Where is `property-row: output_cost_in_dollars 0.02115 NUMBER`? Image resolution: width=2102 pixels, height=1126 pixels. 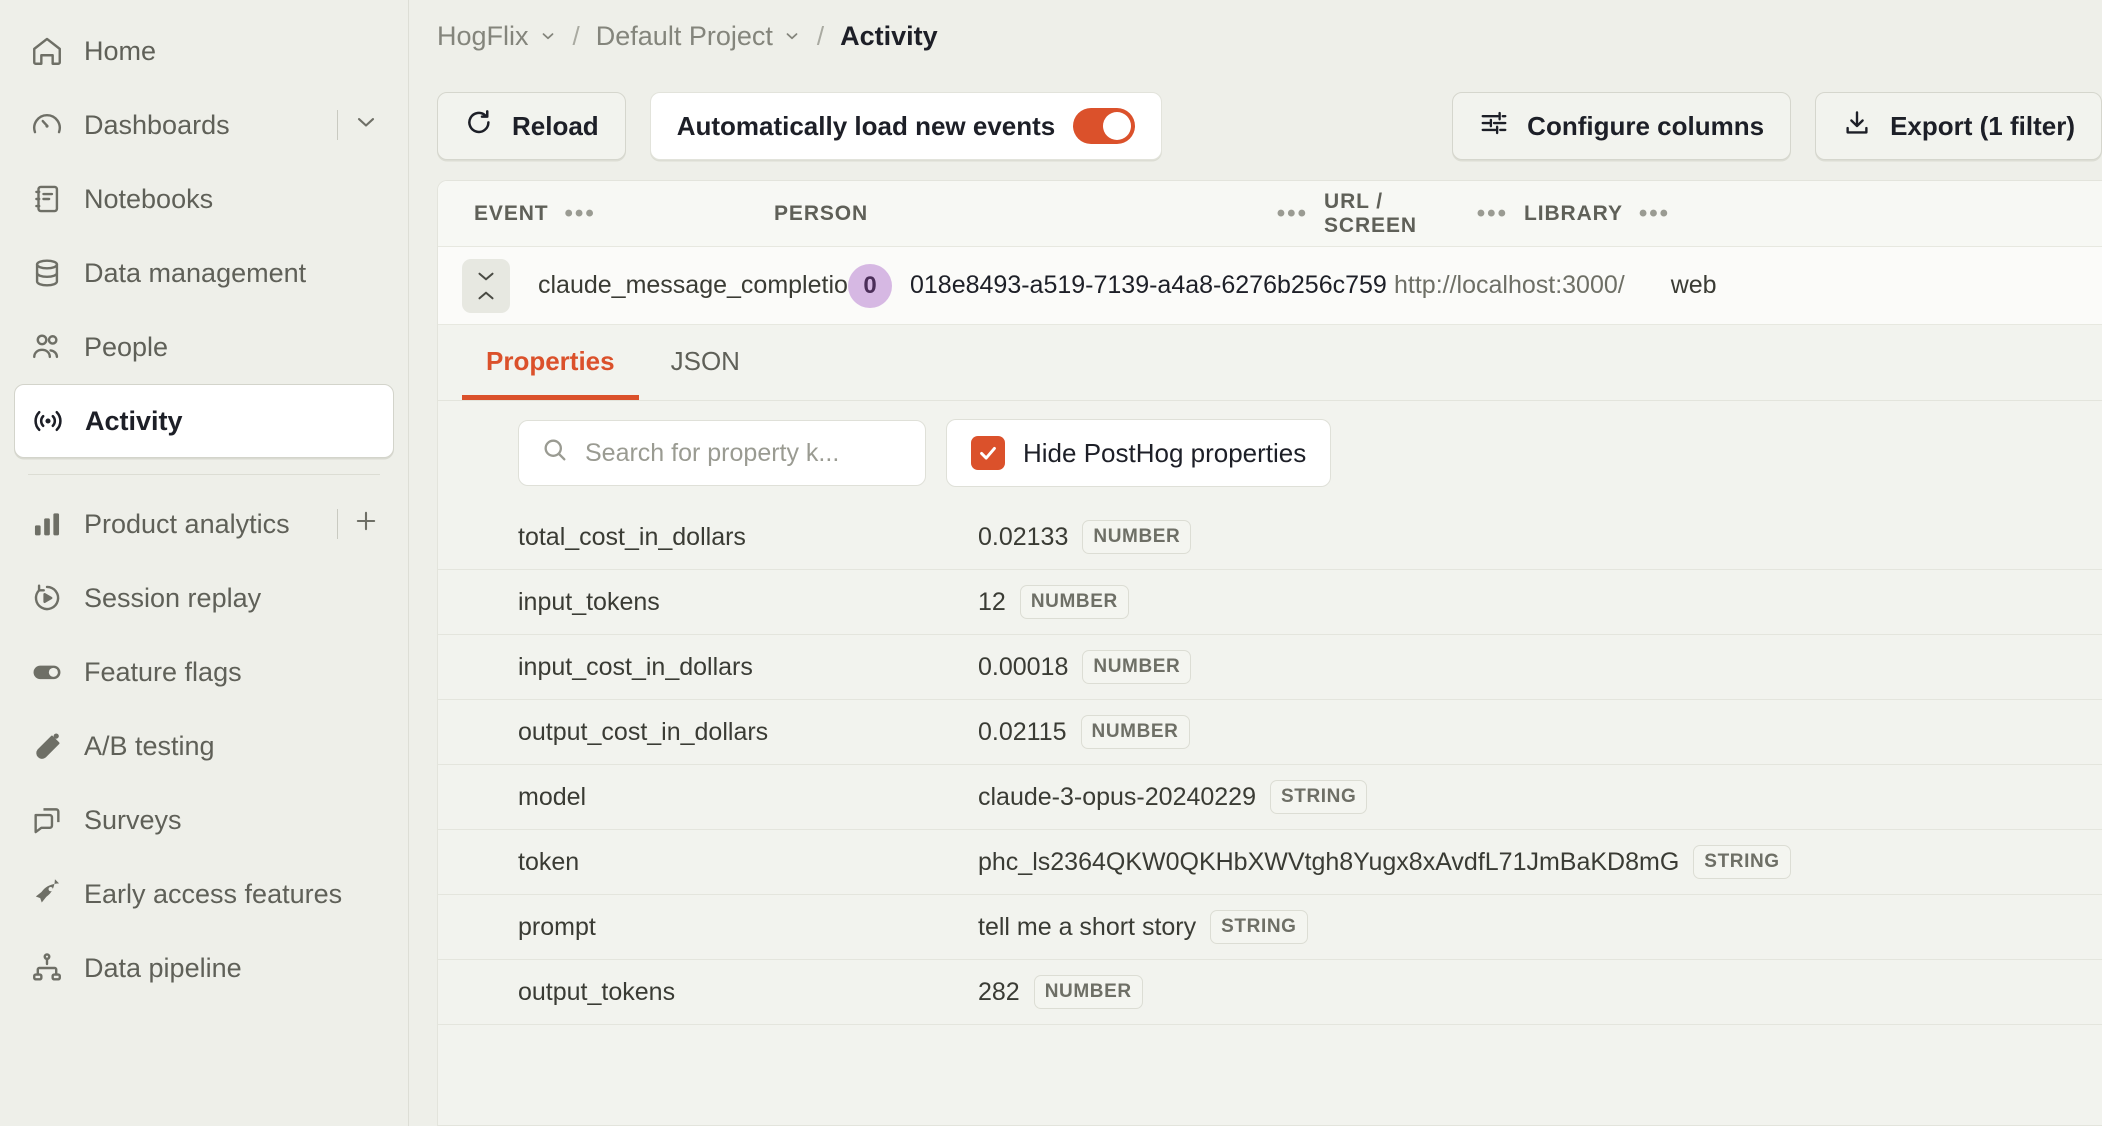 property-row: output_cost_in_dollars 0.02115 NUMBER is located at coordinates (1270, 732).